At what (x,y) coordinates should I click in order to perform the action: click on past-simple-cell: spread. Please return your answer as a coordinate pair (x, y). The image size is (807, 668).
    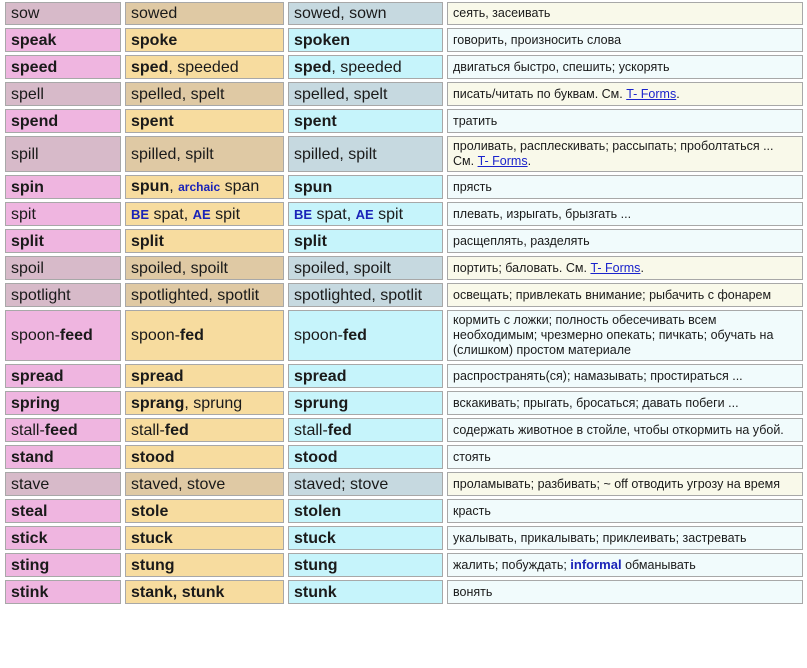
    Looking at the image, I should click on (204, 376).